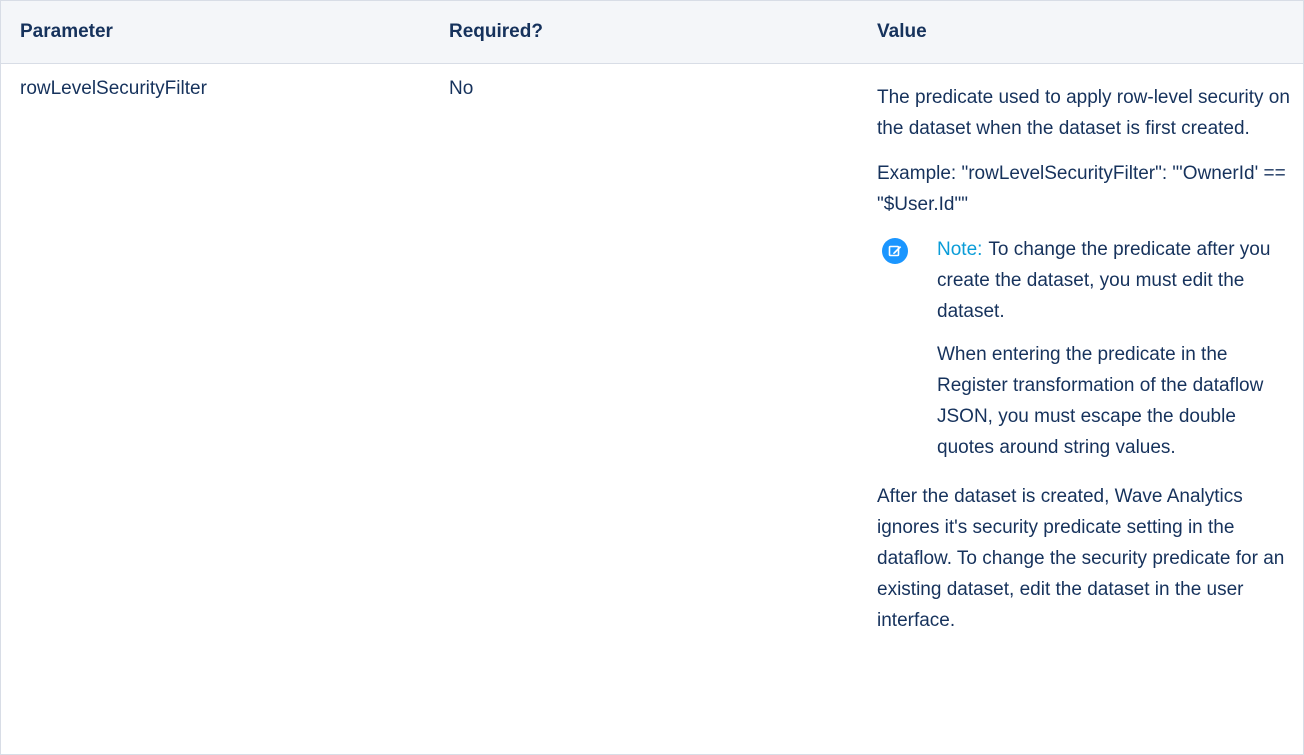 Image resolution: width=1304 pixels, height=755 pixels. Describe the element at coordinates (895, 251) in the screenshot. I see `edit-note-icon` at that location.